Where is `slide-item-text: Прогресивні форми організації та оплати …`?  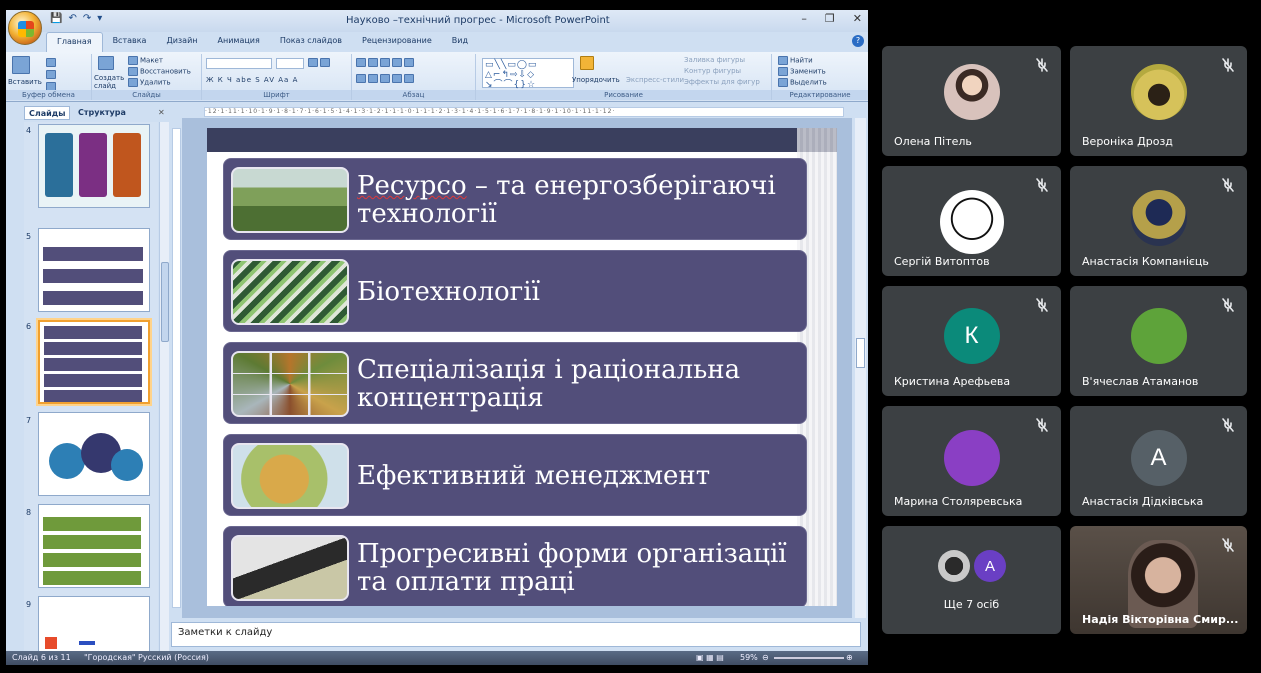 slide-item-text: Прогресивні форми організації та оплати … is located at coordinates (572, 568).